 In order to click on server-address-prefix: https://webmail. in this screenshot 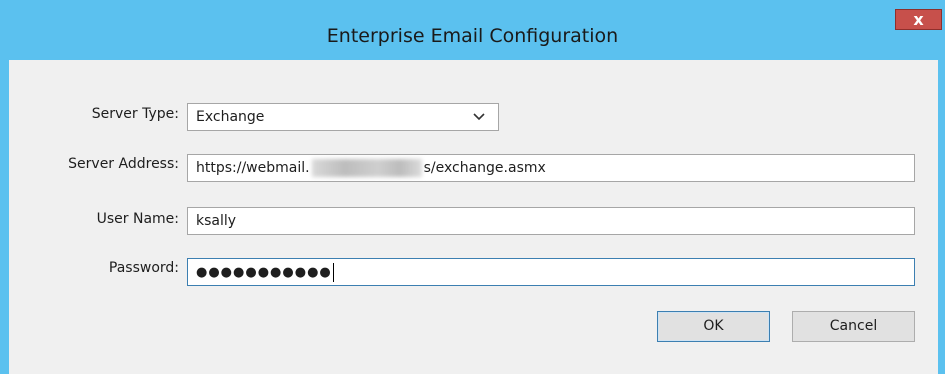, I will do `click(253, 168)`.